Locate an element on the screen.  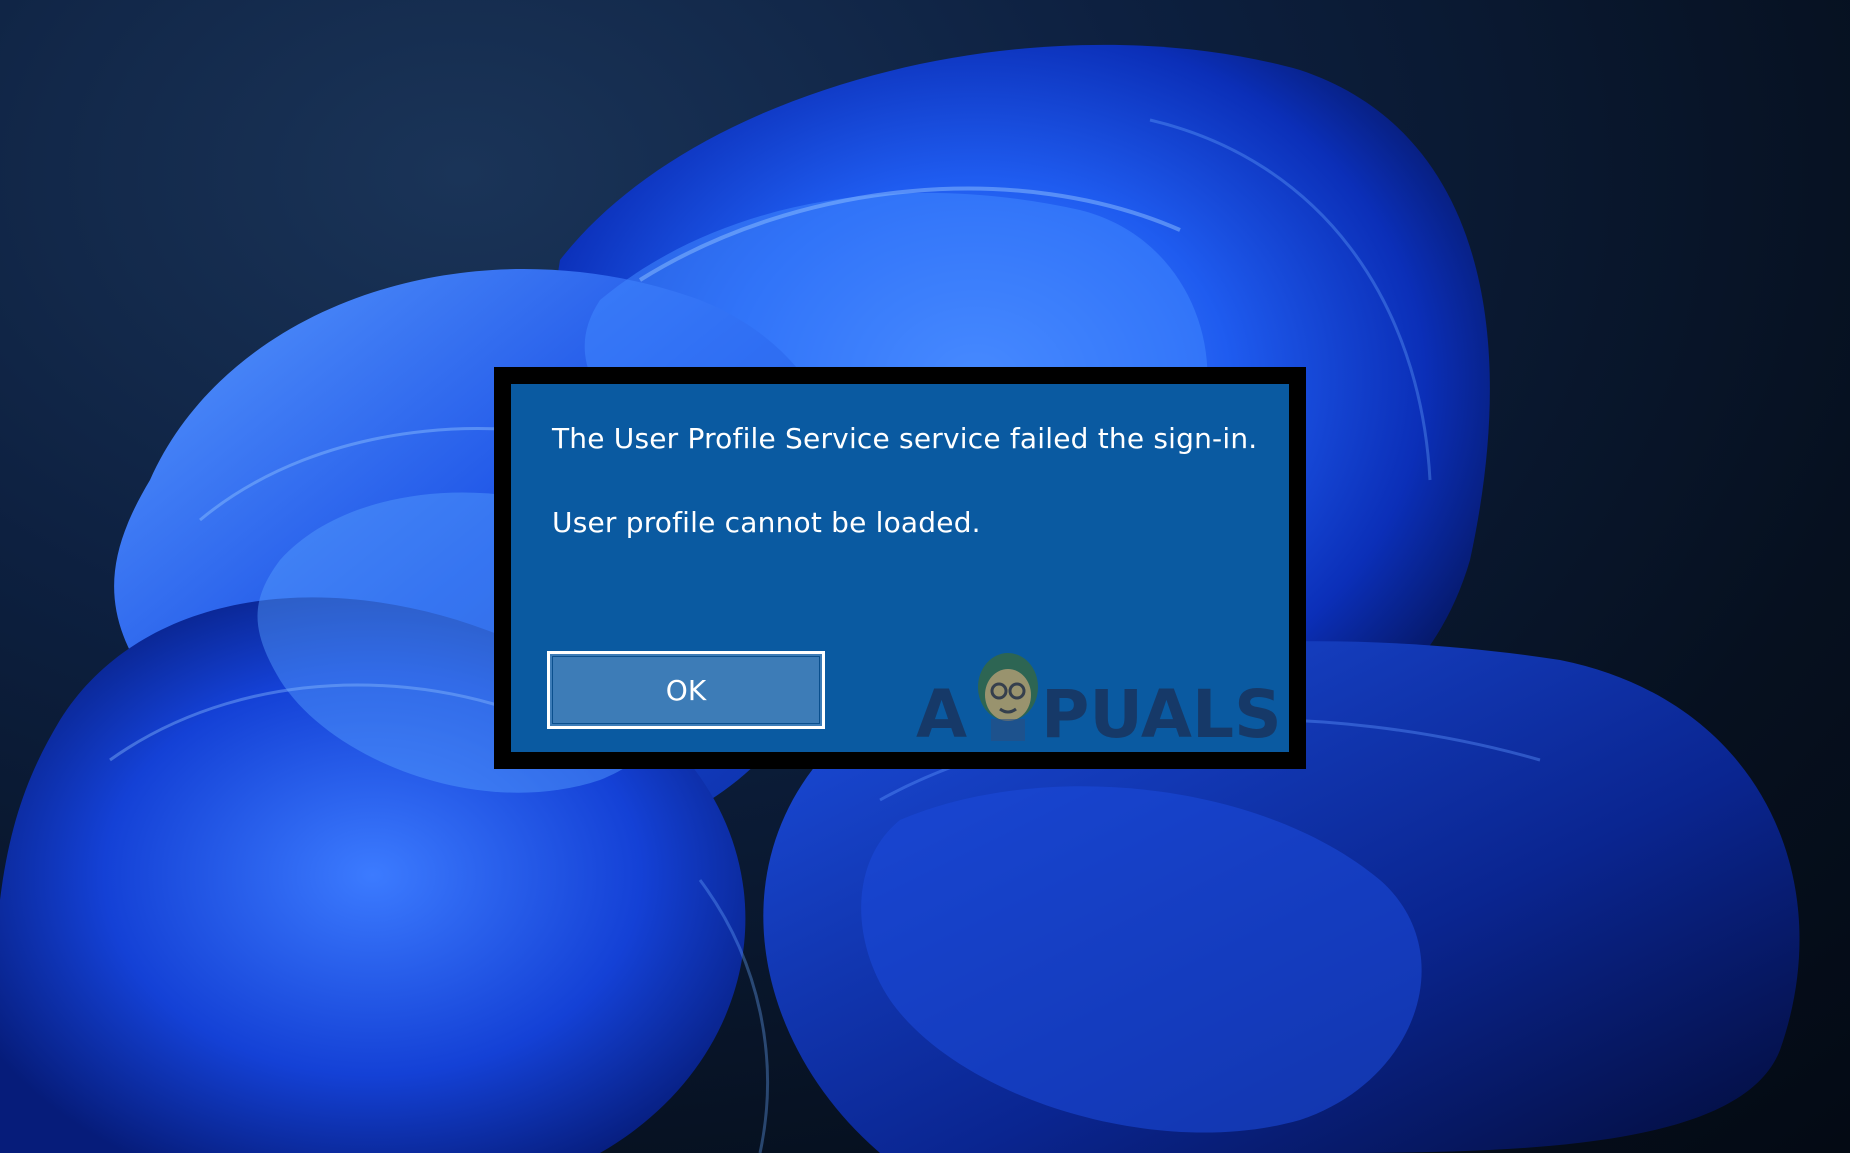
mascot-icon is located at coordinates (1008, 697).